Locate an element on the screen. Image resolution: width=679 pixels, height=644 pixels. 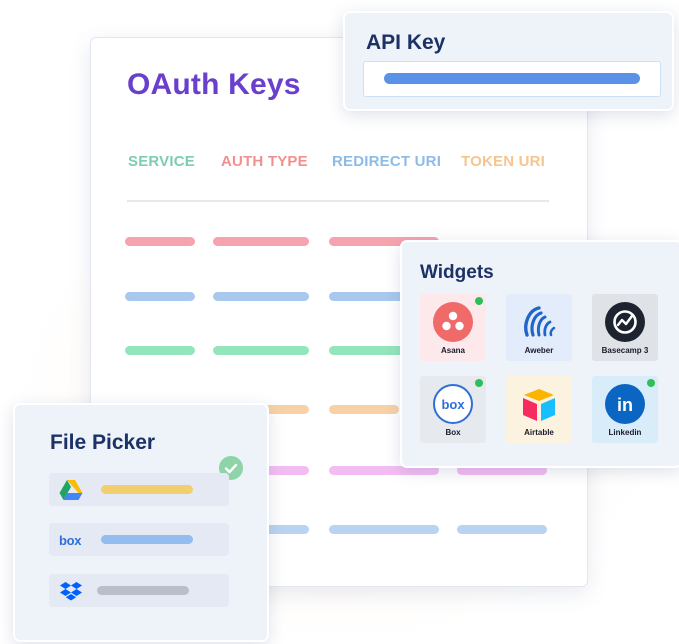
file-picker-title: File Picker is located at coordinates (103, 442).